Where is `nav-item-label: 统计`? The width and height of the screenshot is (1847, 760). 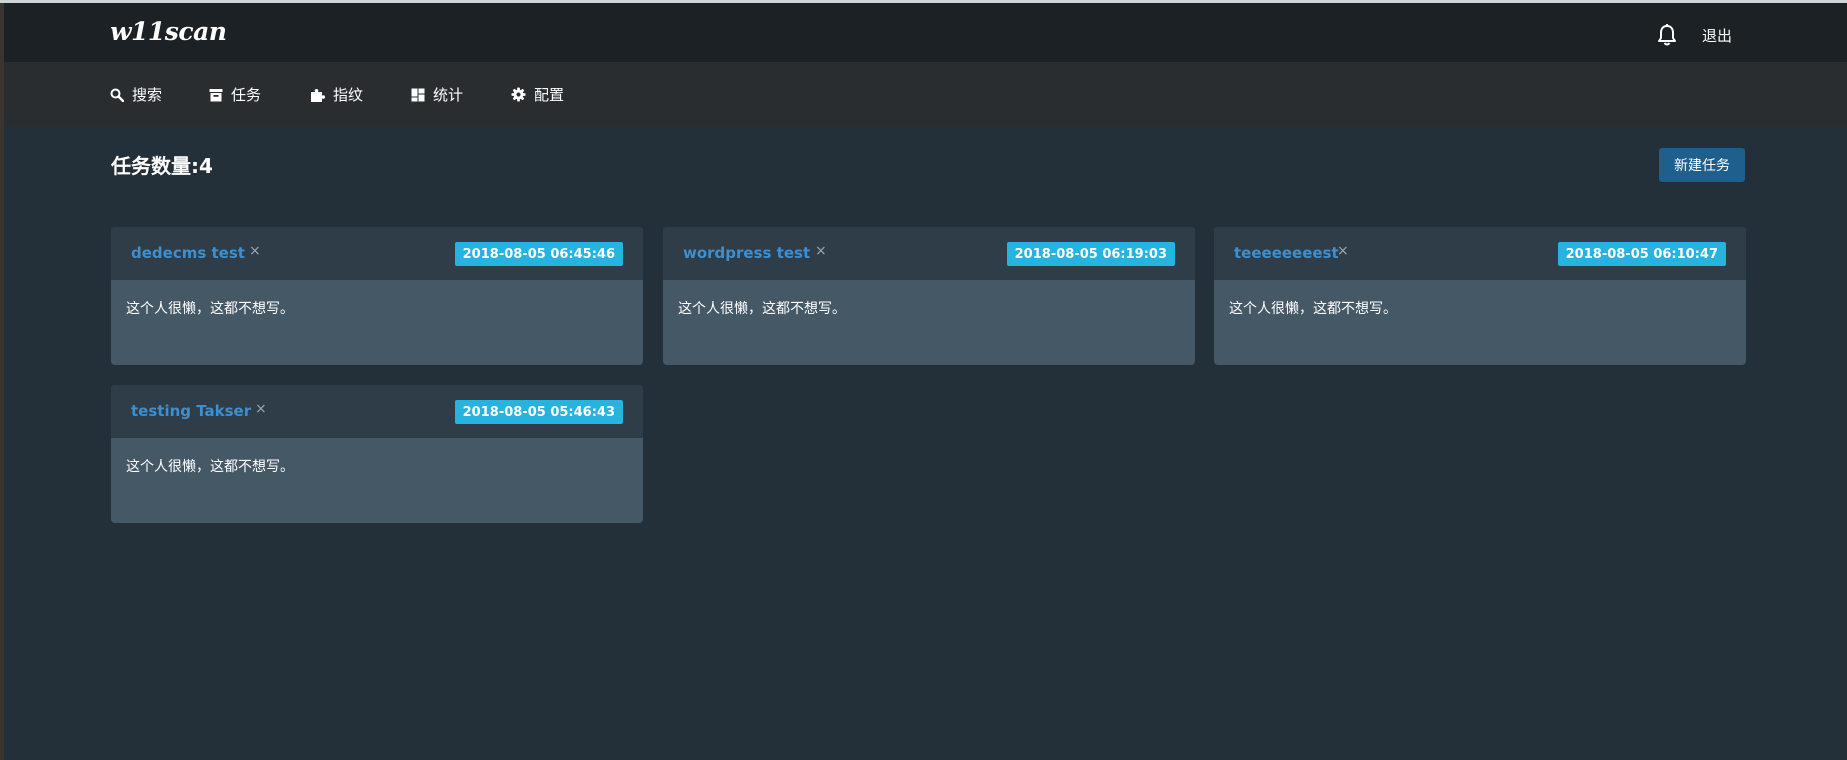
nav-item-label: 统计 is located at coordinates (448, 95).